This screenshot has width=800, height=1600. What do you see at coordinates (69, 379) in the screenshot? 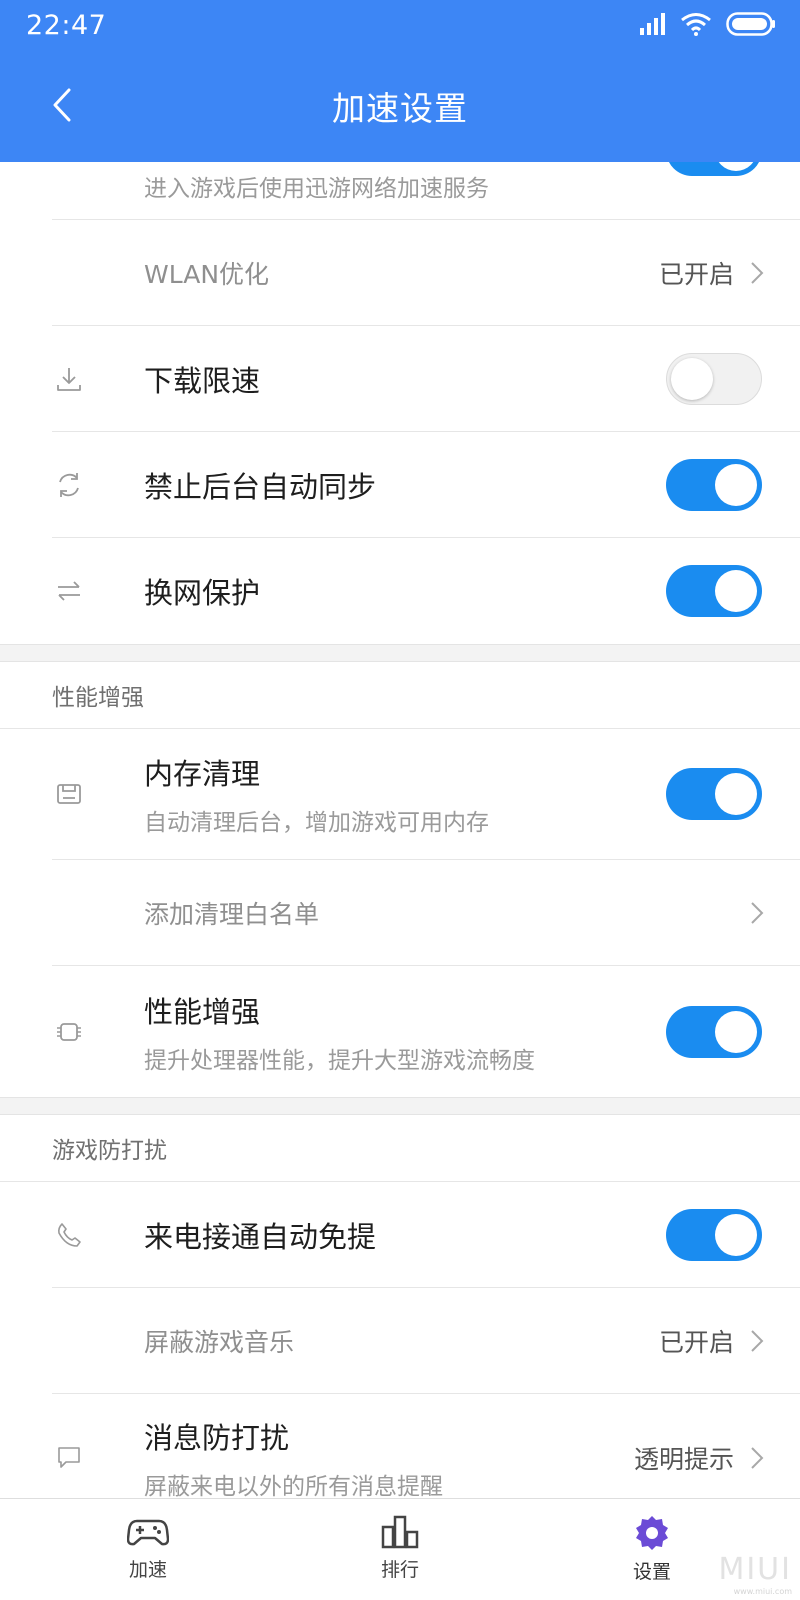
I see `download-icon` at bounding box center [69, 379].